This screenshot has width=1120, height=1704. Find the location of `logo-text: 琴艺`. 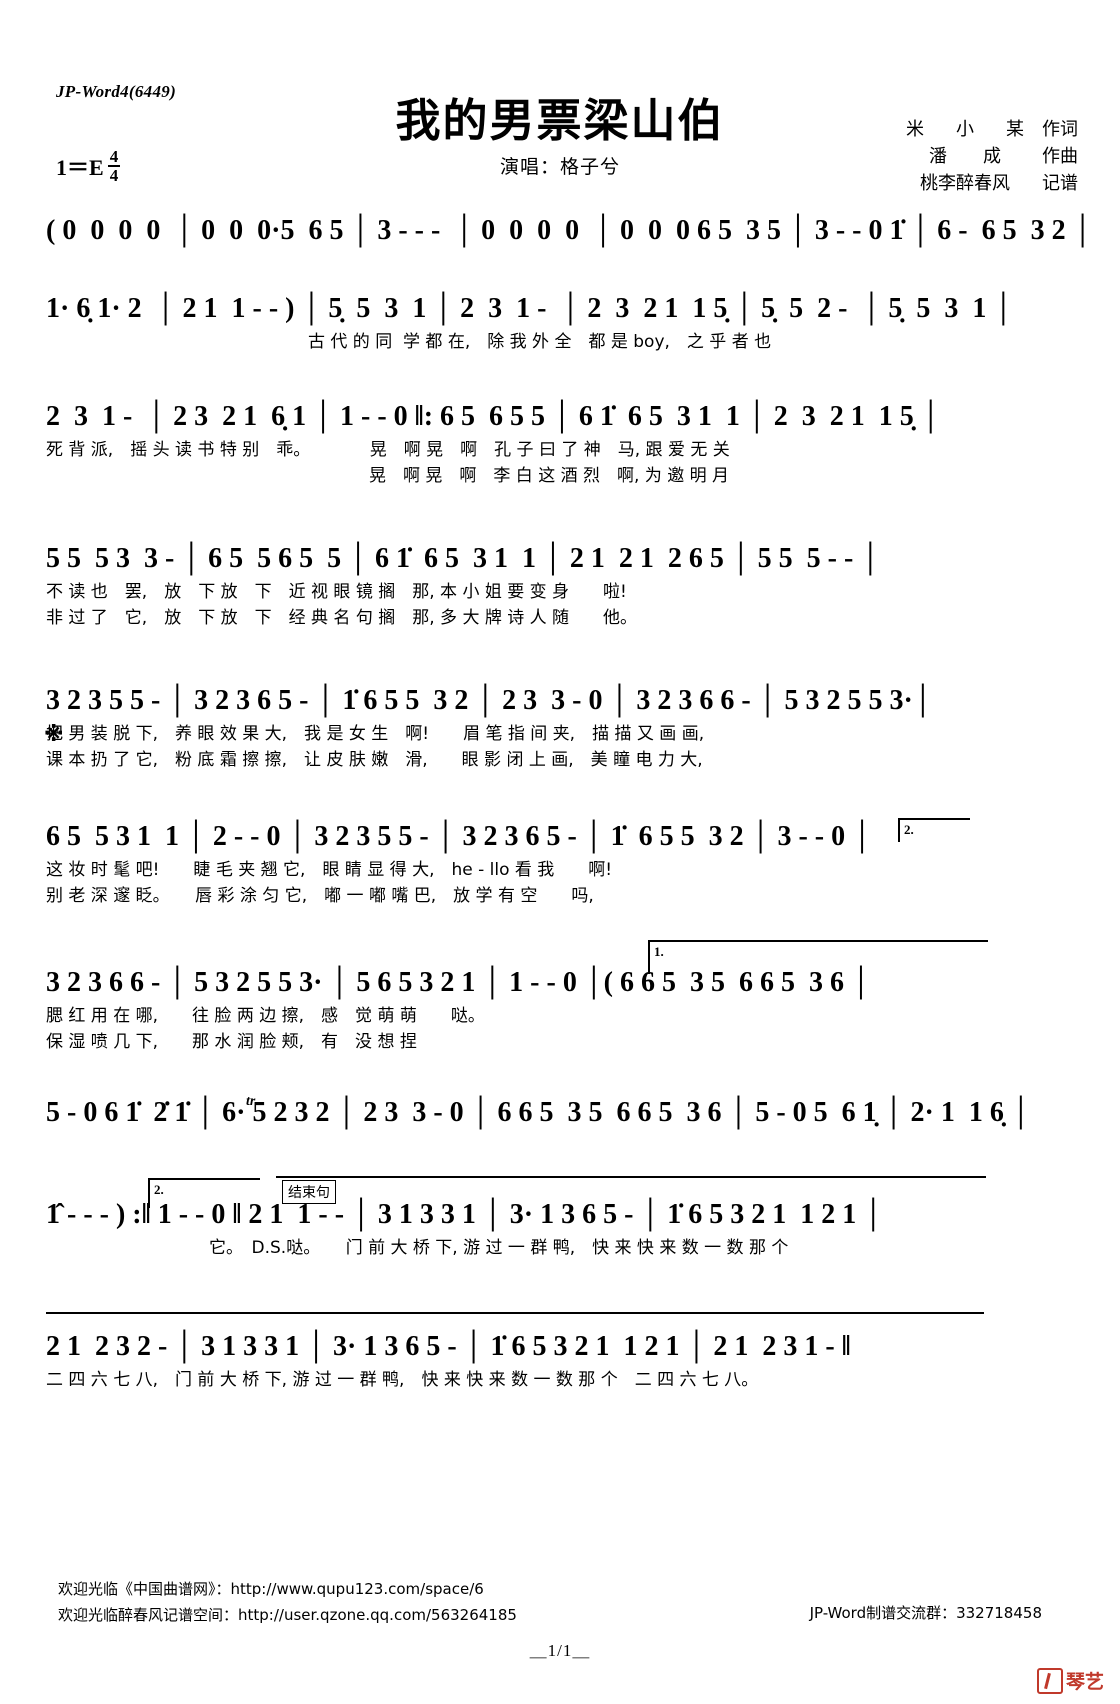

logo-text: 琴艺 is located at coordinates (1084, 1682).